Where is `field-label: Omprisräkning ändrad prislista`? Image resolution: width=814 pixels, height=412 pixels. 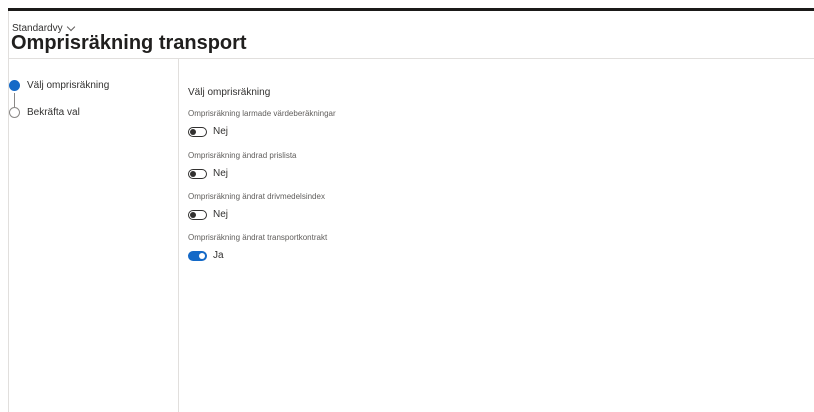
field-label: Omprisräkning ändrad prislista is located at coordinates (242, 155).